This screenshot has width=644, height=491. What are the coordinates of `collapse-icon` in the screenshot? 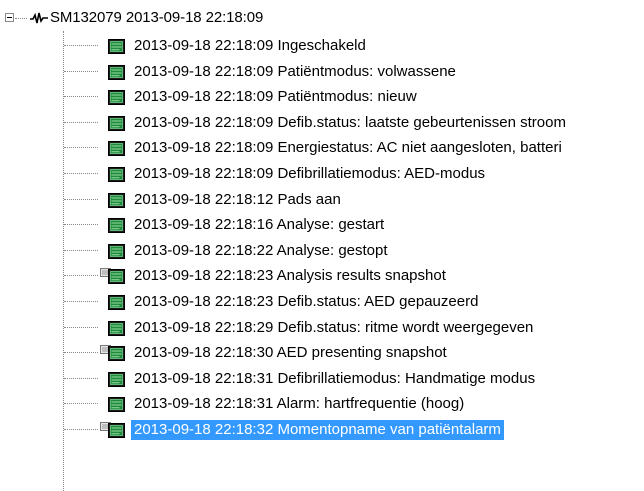 It's located at (9, 17).